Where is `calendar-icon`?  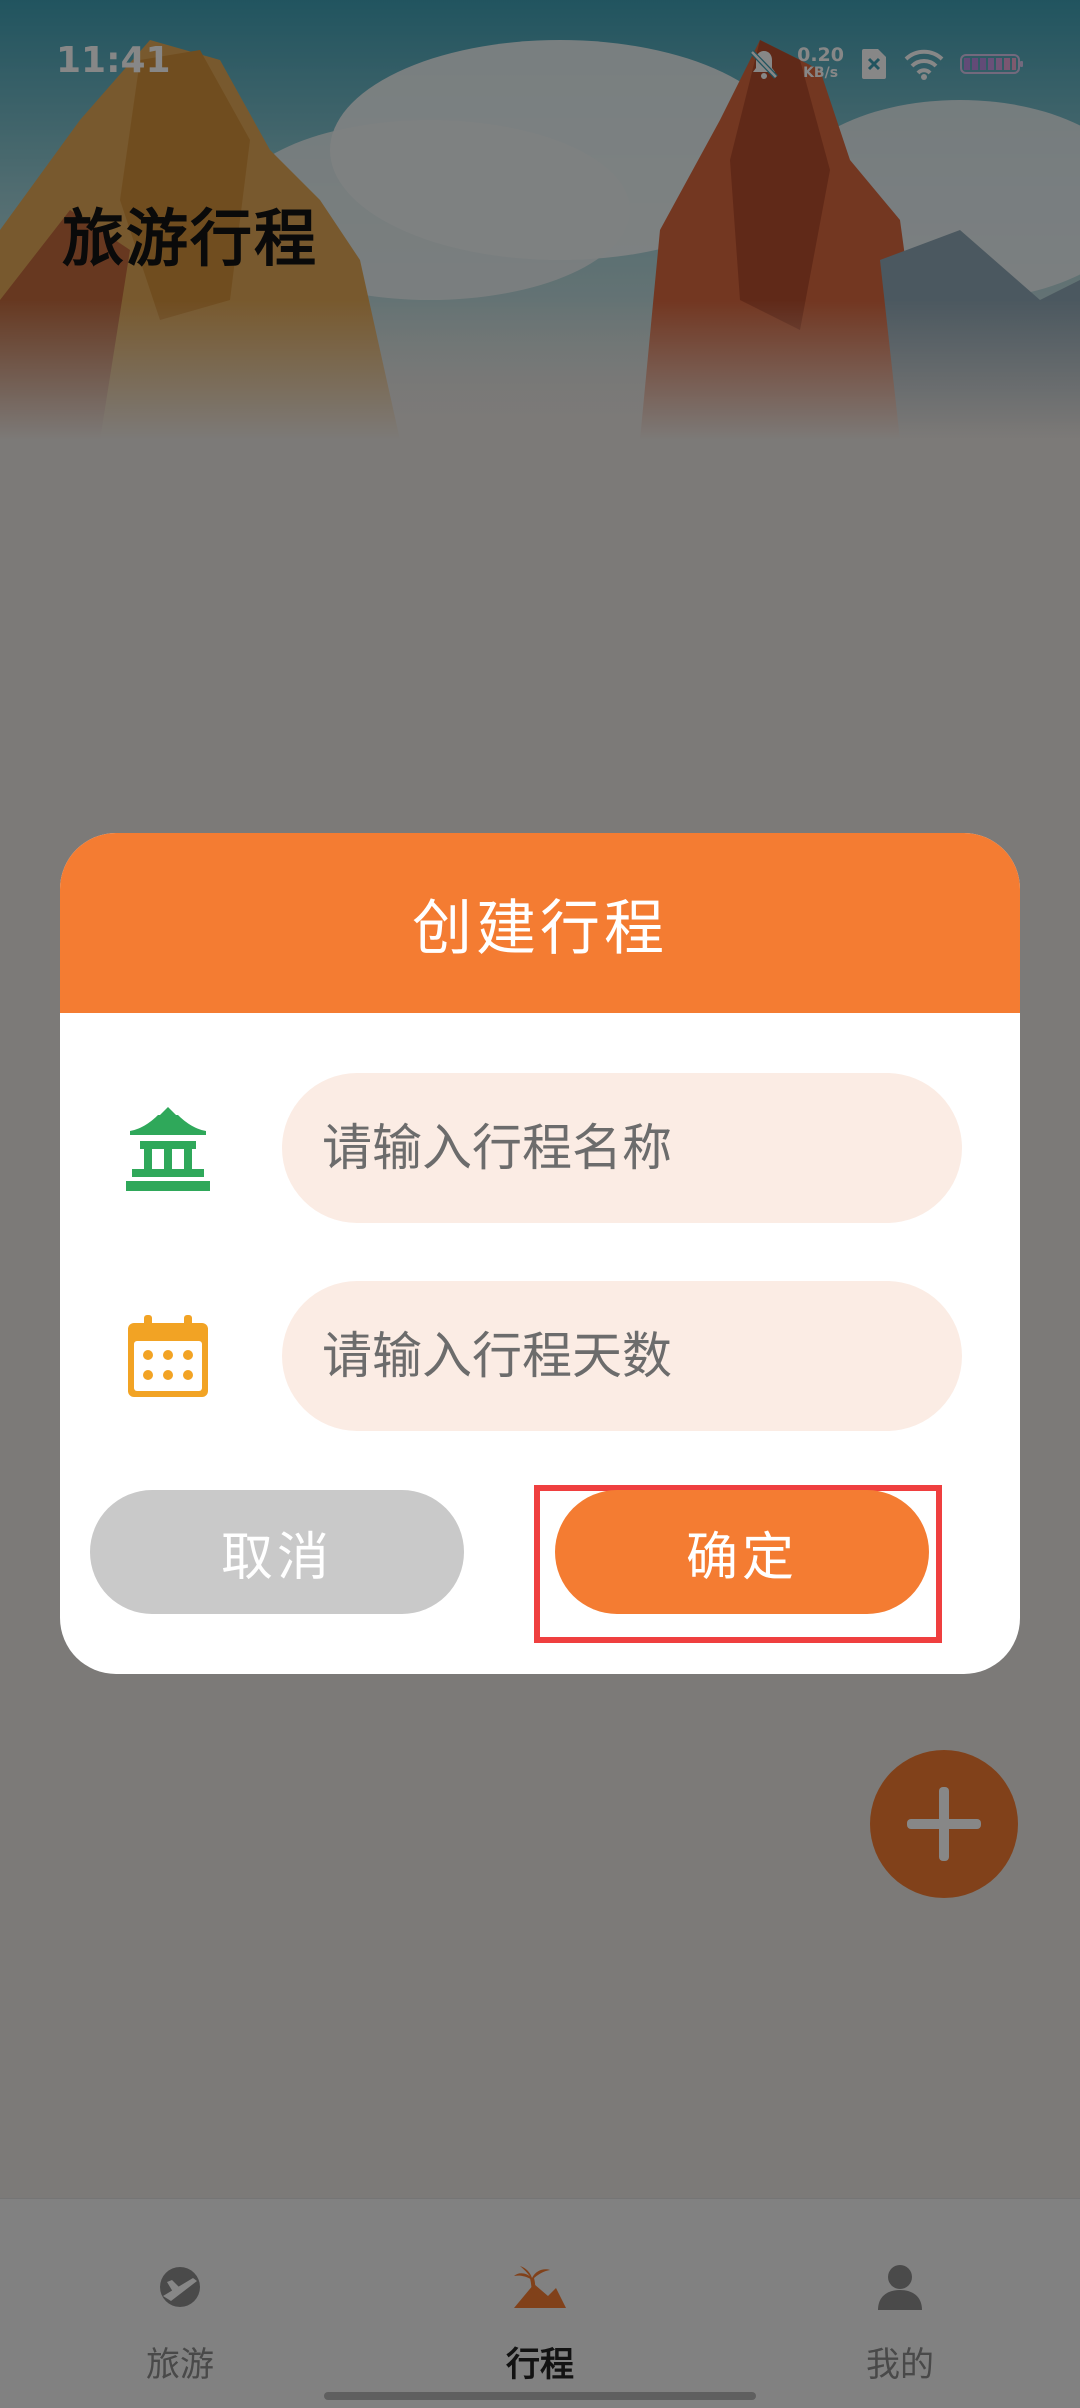
calendar-icon is located at coordinates (168, 1357).